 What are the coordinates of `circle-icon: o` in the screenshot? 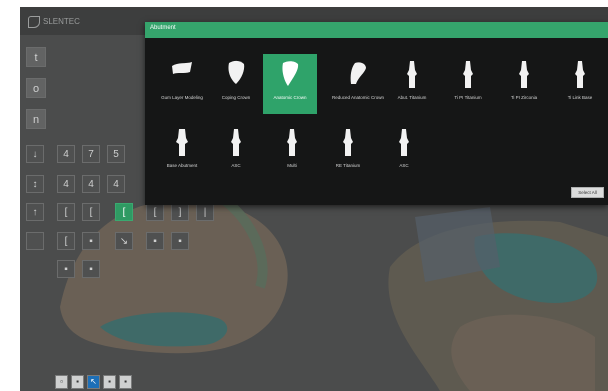 It's located at (36, 89).